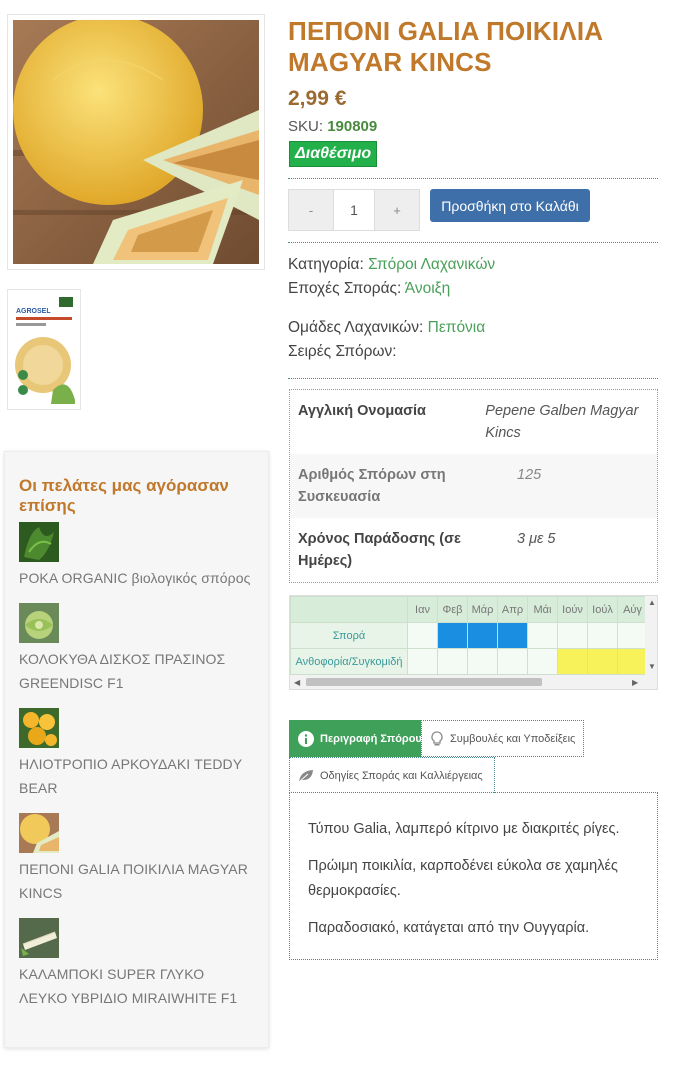  What do you see at coordinates (452, 609) in the screenshot?
I see `month-header: Φεβ` at bounding box center [452, 609].